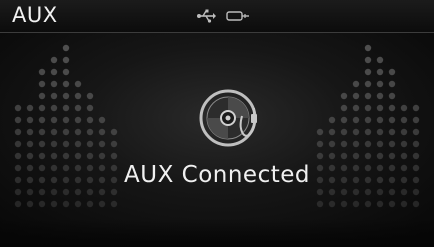 The height and width of the screenshot is (247, 434). What do you see at coordinates (228, 118) in the screenshot?
I see `aux-disc-icon` at bounding box center [228, 118].